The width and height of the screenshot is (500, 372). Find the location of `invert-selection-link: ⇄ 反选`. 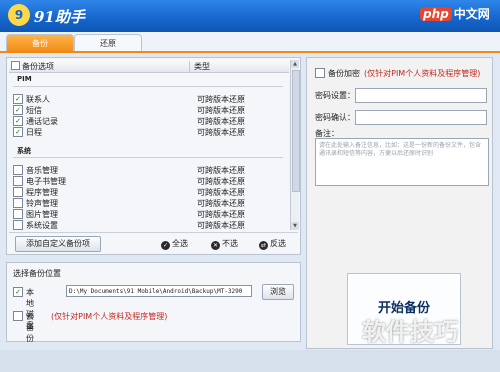

invert-selection-link: ⇄ 反选 is located at coordinates (272, 244).